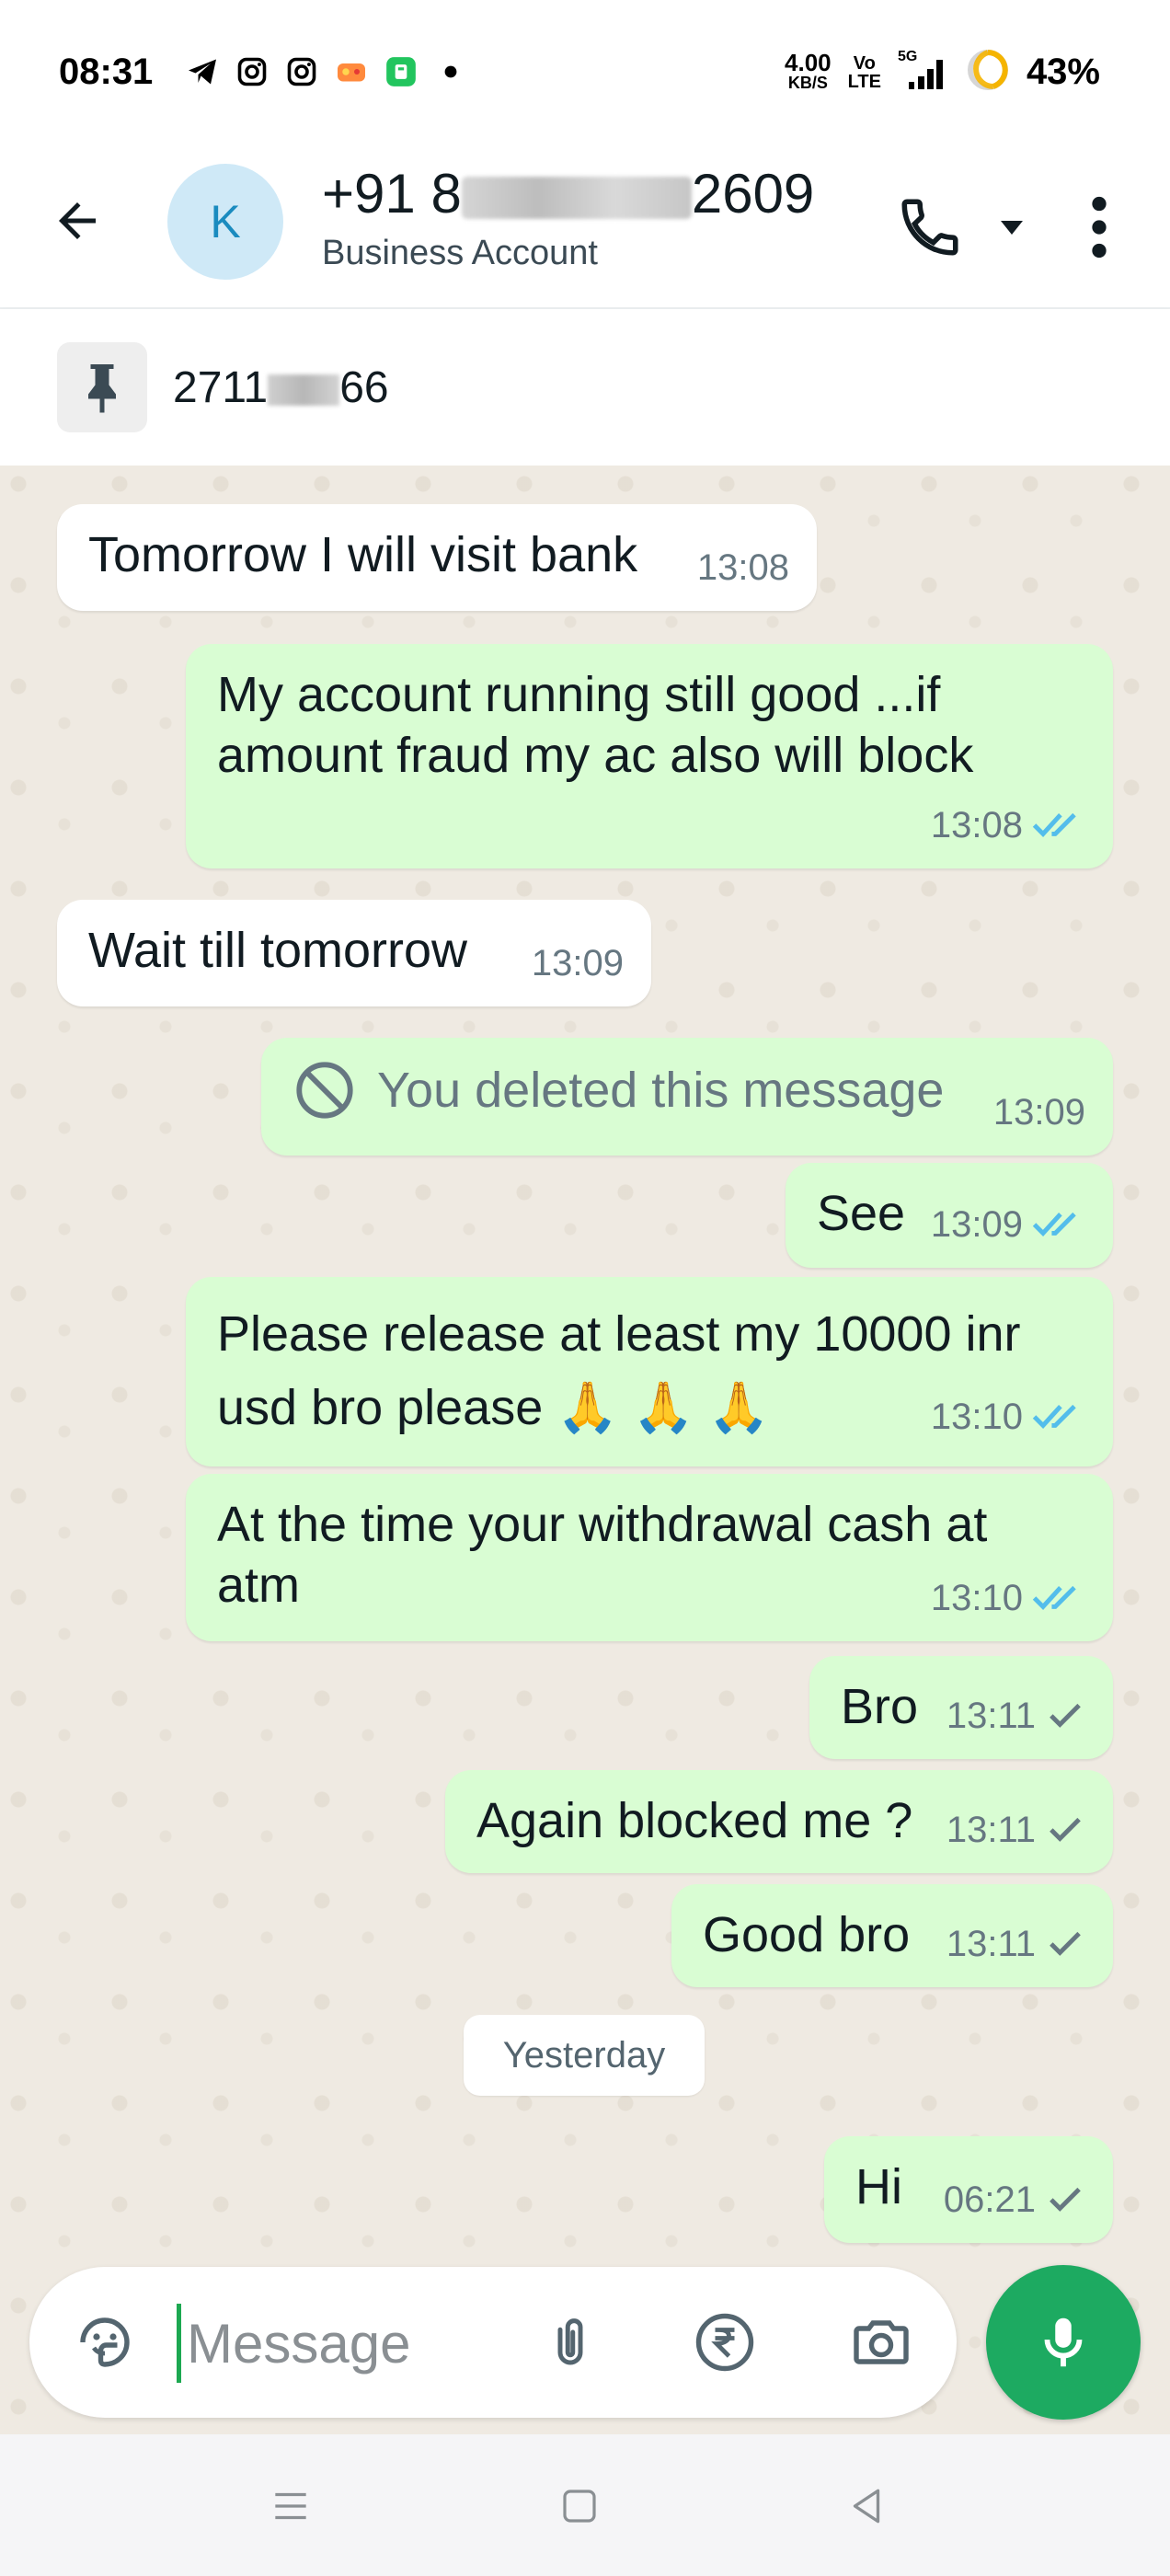 The width and height of the screenshot is (1170, 2576). What do you see at coordinates (351, 2343) in the screenshot?
I see `message-input` at bounding box center [351, 2343].